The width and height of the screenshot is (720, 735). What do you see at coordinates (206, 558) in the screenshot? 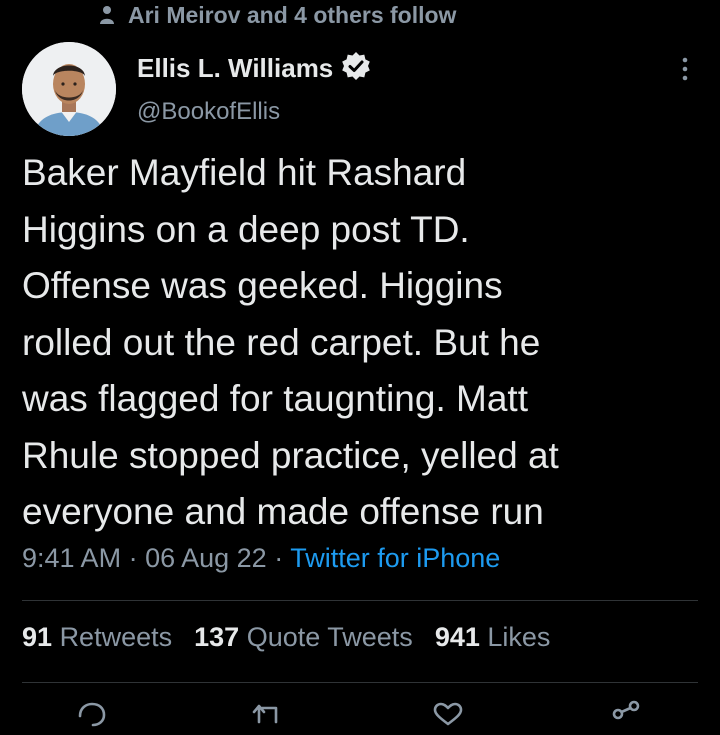
I see `tweet-date: 06 Aug 22` at bounding box center [206, 558].